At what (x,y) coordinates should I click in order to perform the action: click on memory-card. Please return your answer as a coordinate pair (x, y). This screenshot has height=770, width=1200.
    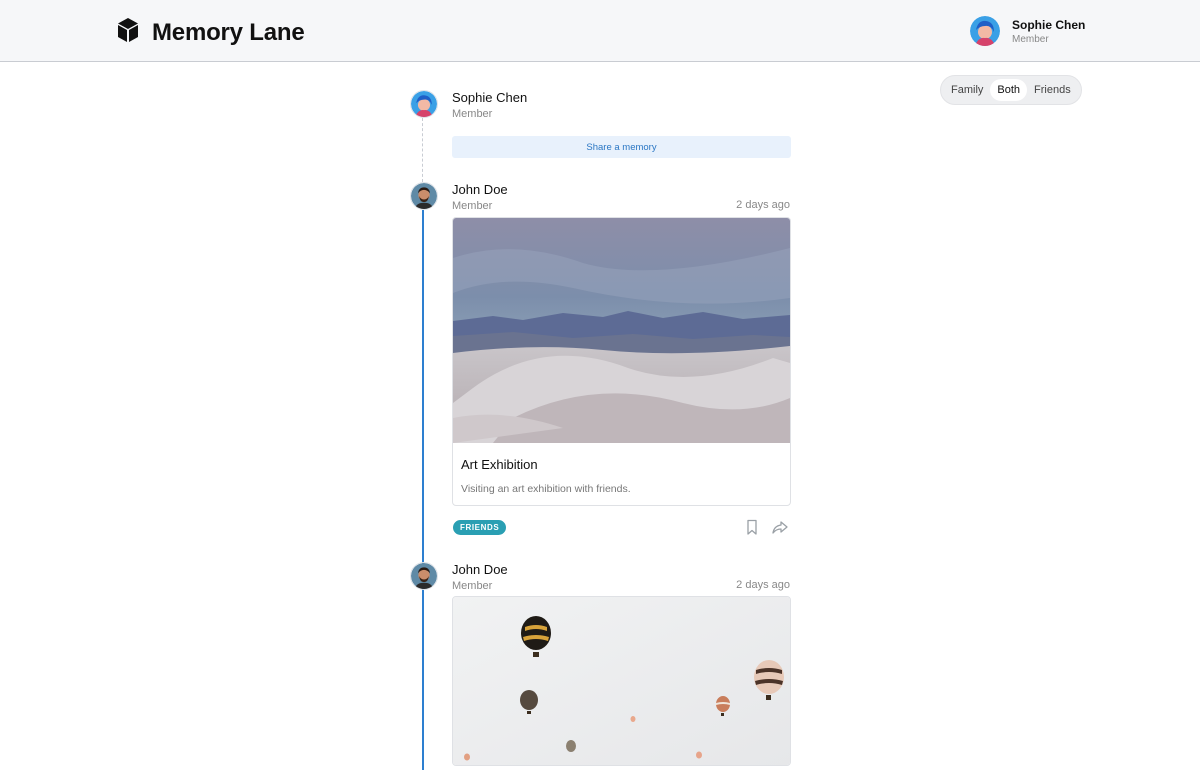
    Looking at the image, I should click on (621, 681).